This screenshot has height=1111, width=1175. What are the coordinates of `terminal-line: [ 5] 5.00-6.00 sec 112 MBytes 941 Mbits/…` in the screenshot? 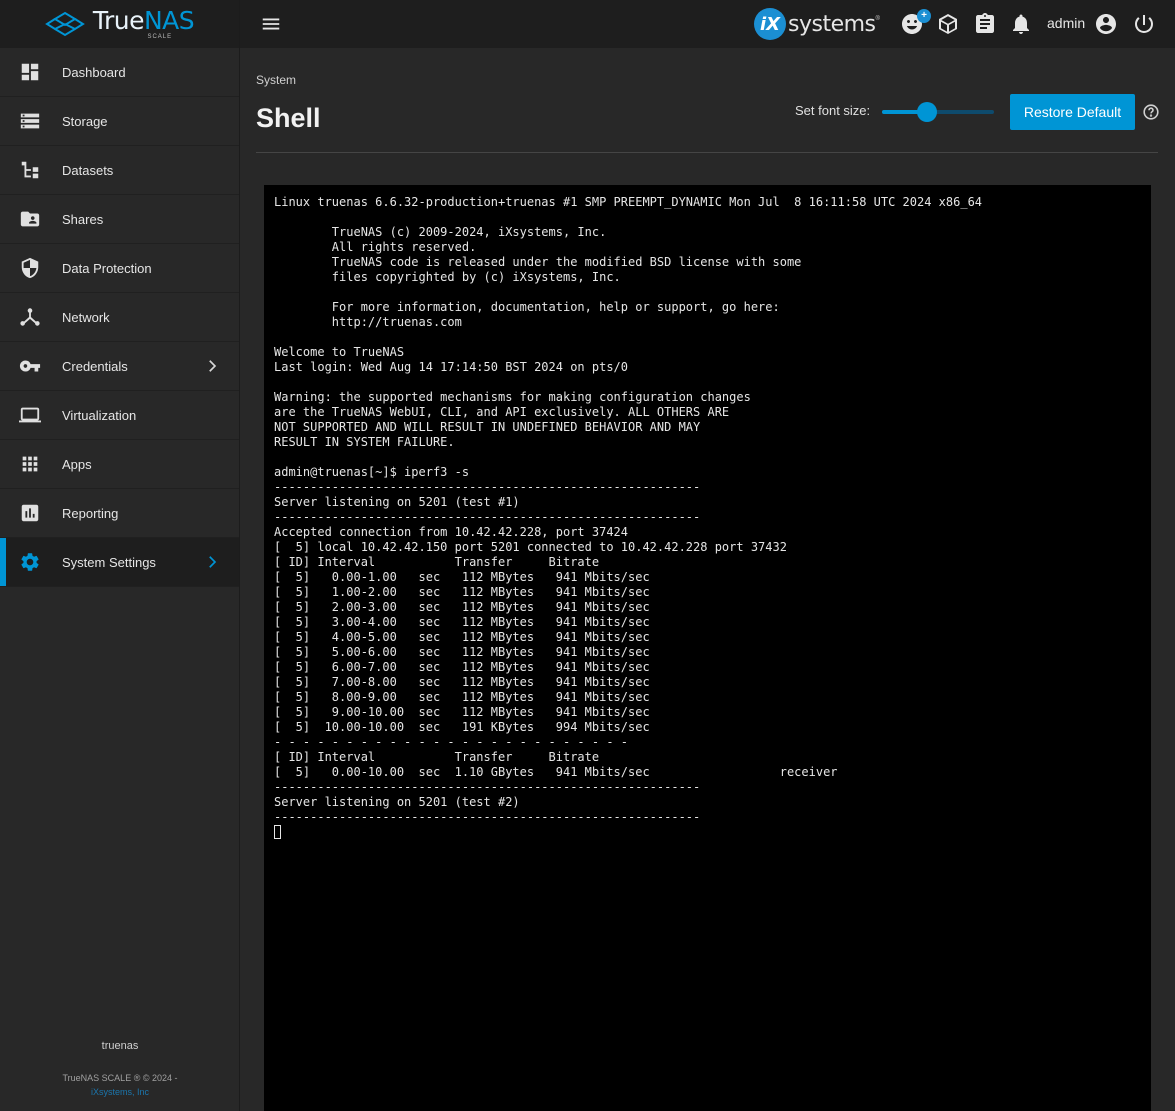 It's located at (462, 652).